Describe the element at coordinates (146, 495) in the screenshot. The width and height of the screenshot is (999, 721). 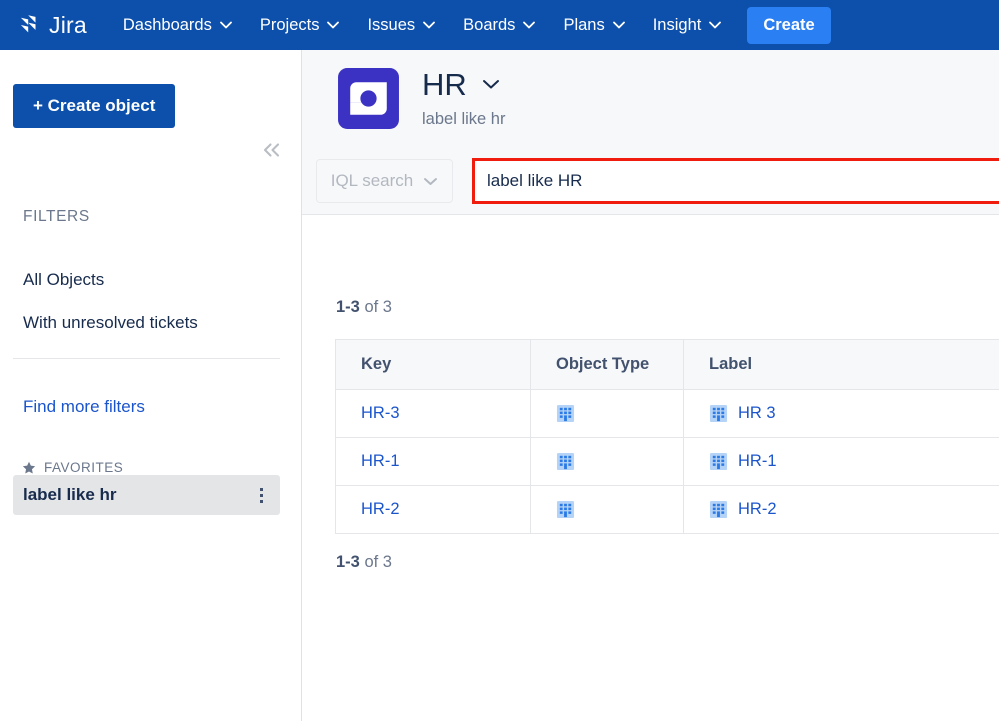
I see `sidebar-item-label-like-hr: label like hr` at that location.